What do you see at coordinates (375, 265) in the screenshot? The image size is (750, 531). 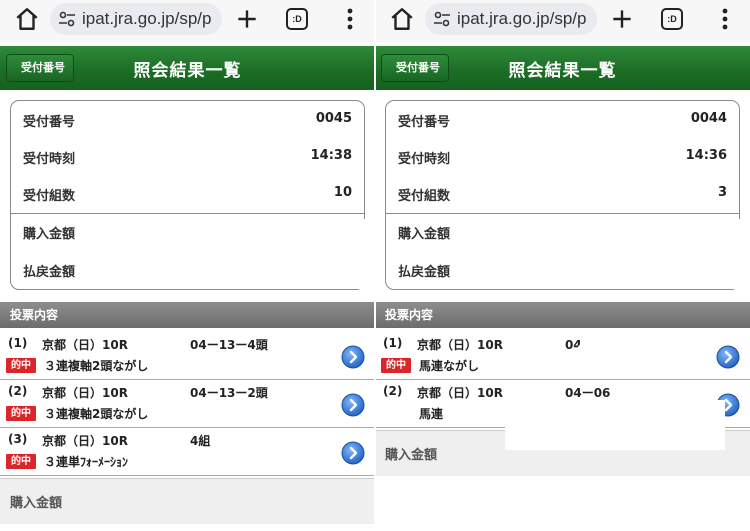 I see `screen-separator` at bounding box center [375, 265].